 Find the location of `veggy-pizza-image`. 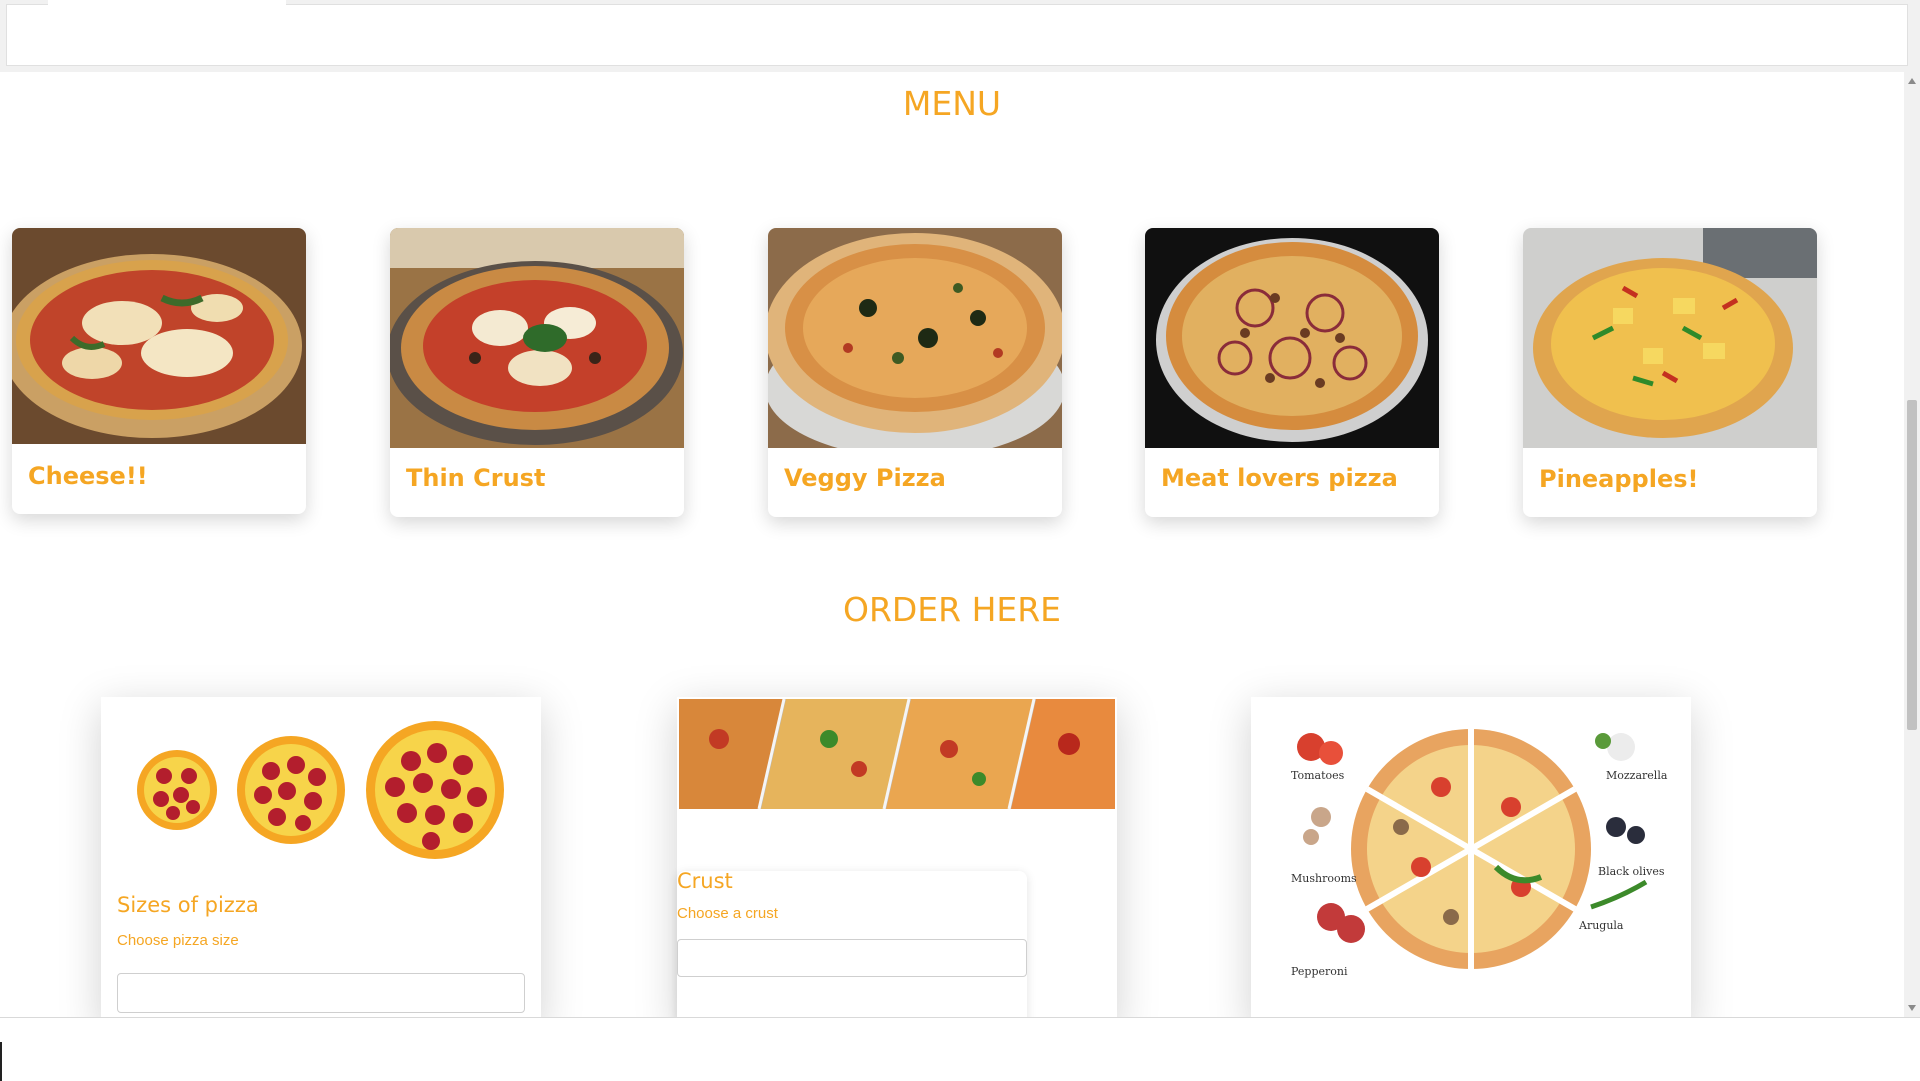

veggy-pizza-image is located at coordinates (915, 338).